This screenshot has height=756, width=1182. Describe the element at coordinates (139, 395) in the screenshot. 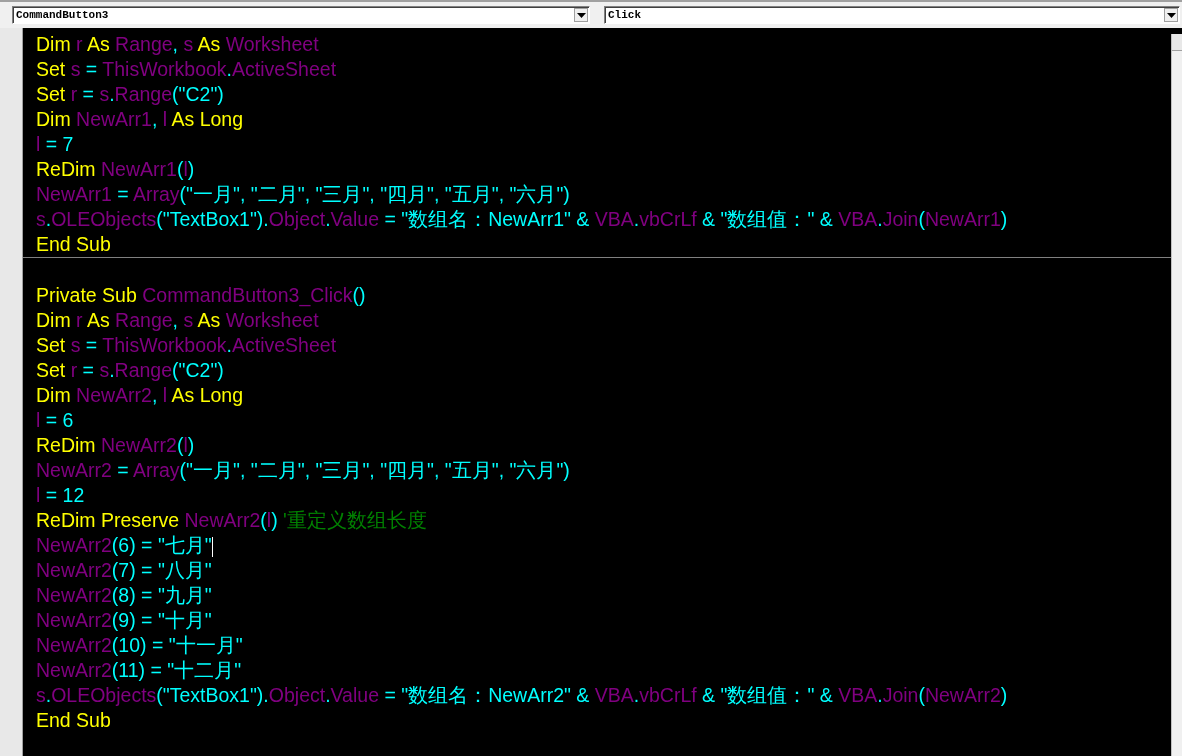

I see `code-line: Dim NewArr2, l As Long` at that location.